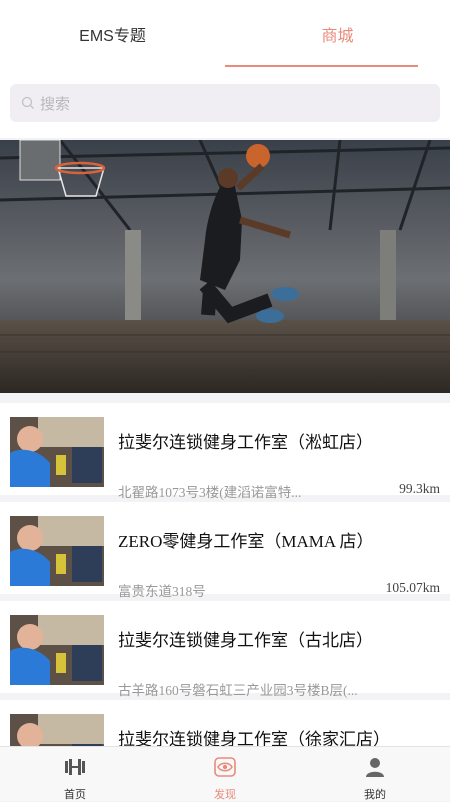 The height and width of the screenshot is (802, 450). I want to click on tab-bar: EMS专题 商城, so click(225, 34).